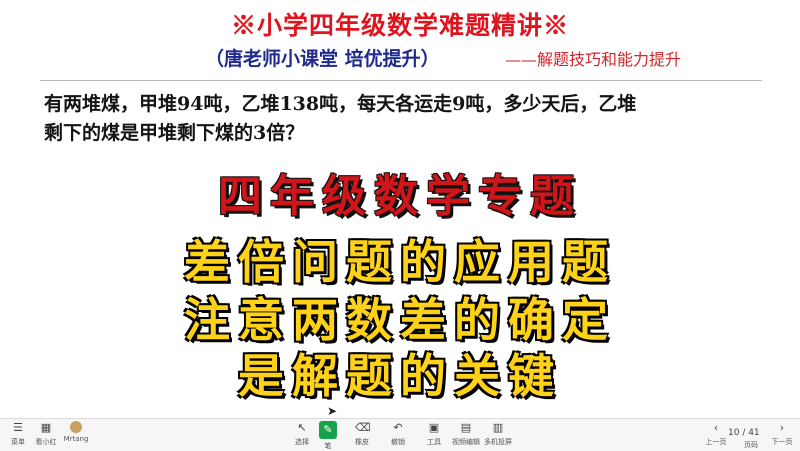  I want to click on key-point-3: 是解题的关键, so click(400, 376).